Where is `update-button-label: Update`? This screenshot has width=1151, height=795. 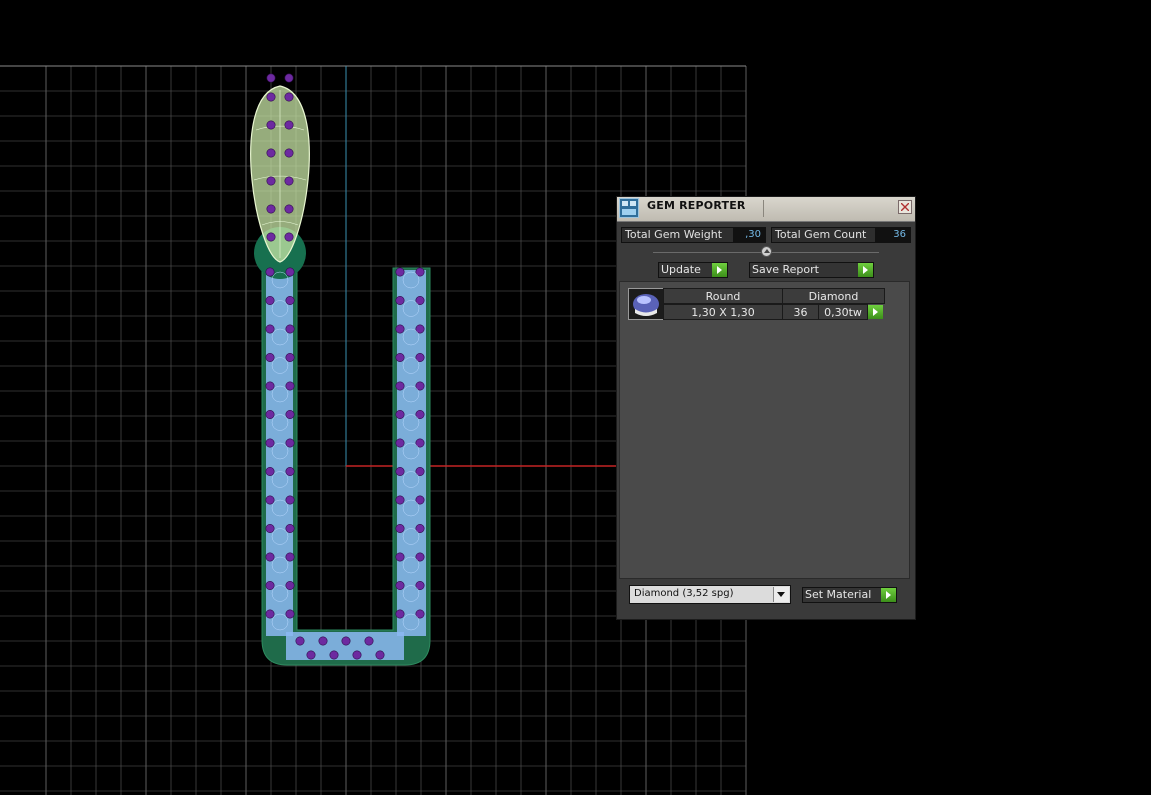 update-button-label: Update is located at coordinates (681, 269).